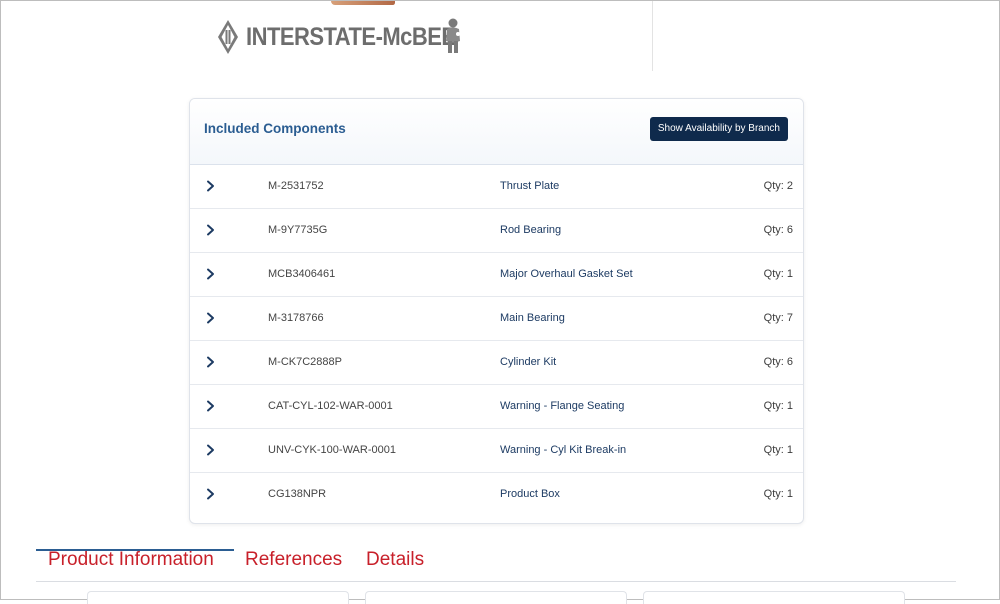  I want to click on part-number: CAT-CYL-102-WAR-0001, so click(330, 406).